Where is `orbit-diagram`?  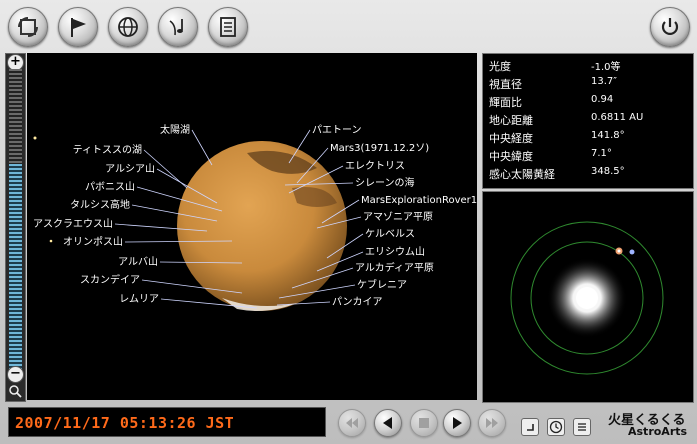
orbit-diagram is located at coordinates (587, 298).